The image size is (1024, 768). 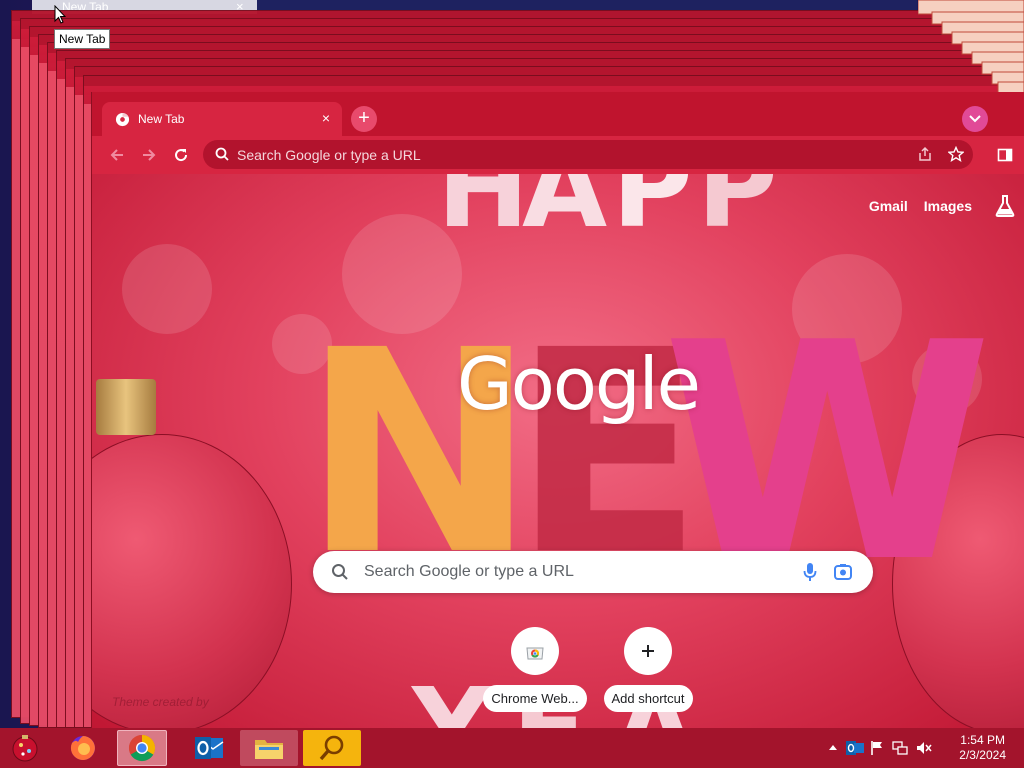 I want to click on ntp-search-placeholder: Search Google or type a URL, so click(x=469, y=571).